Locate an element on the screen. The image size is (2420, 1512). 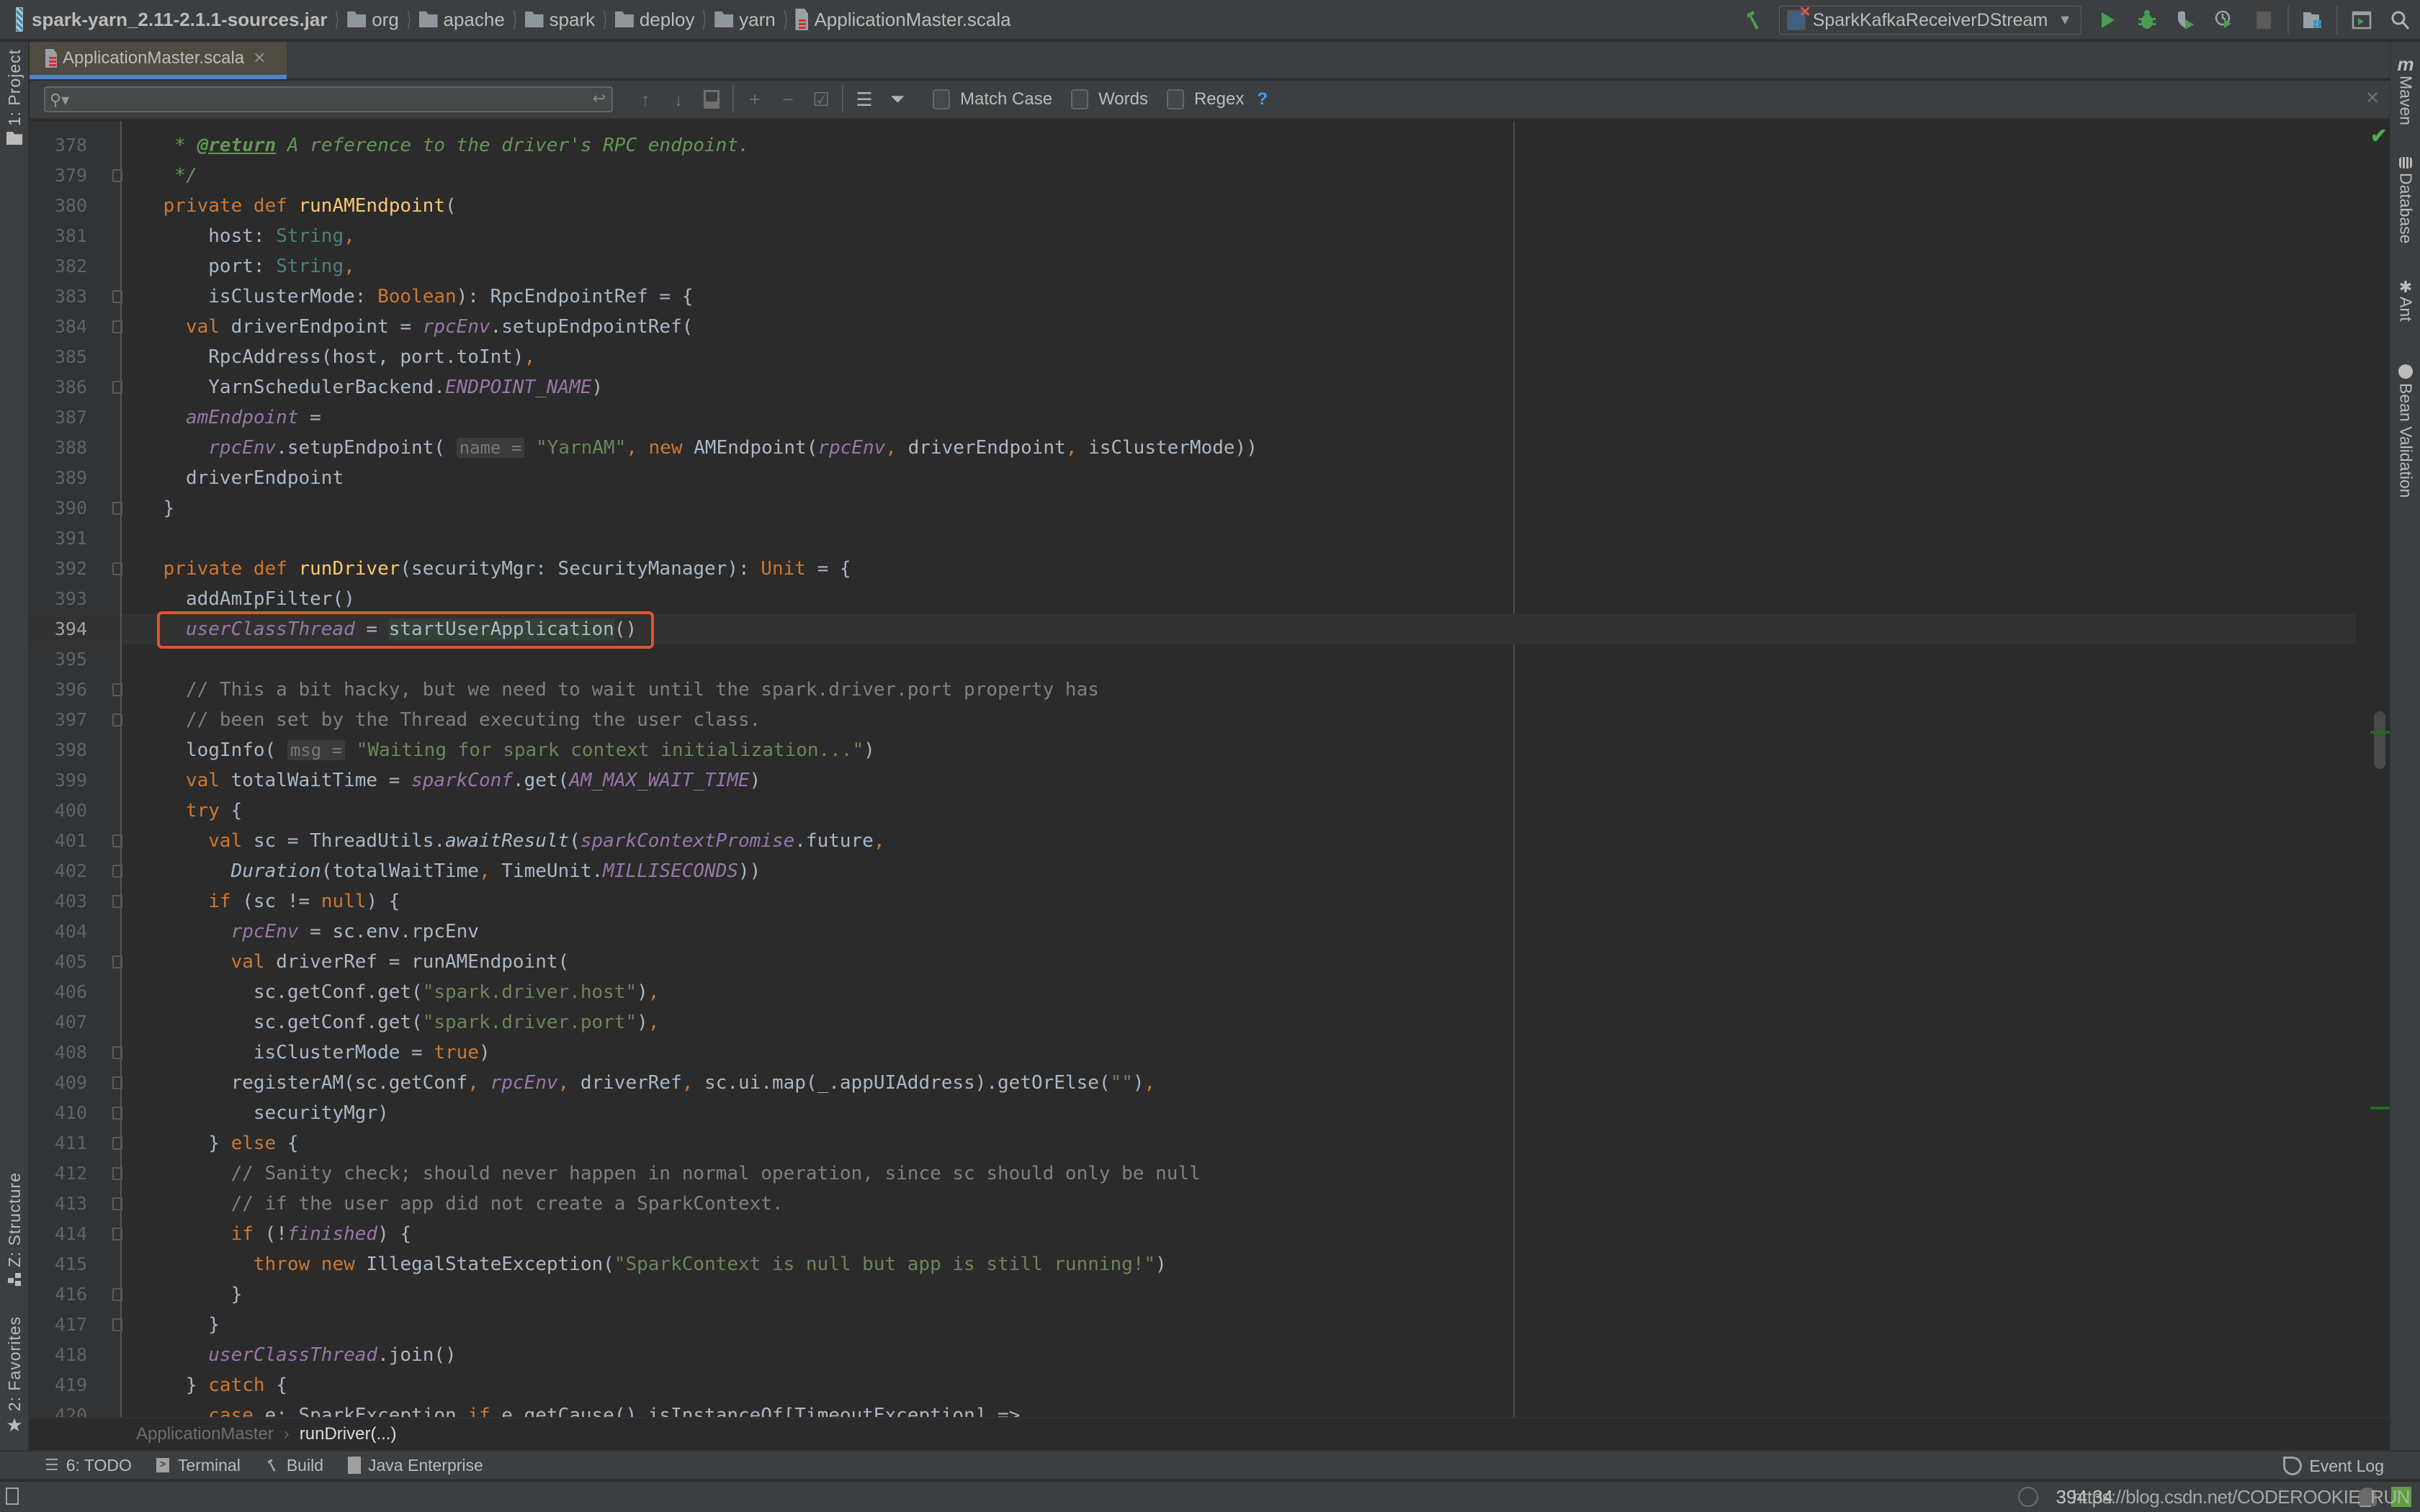
run-anything-button is located at coordinates (2362, 20).